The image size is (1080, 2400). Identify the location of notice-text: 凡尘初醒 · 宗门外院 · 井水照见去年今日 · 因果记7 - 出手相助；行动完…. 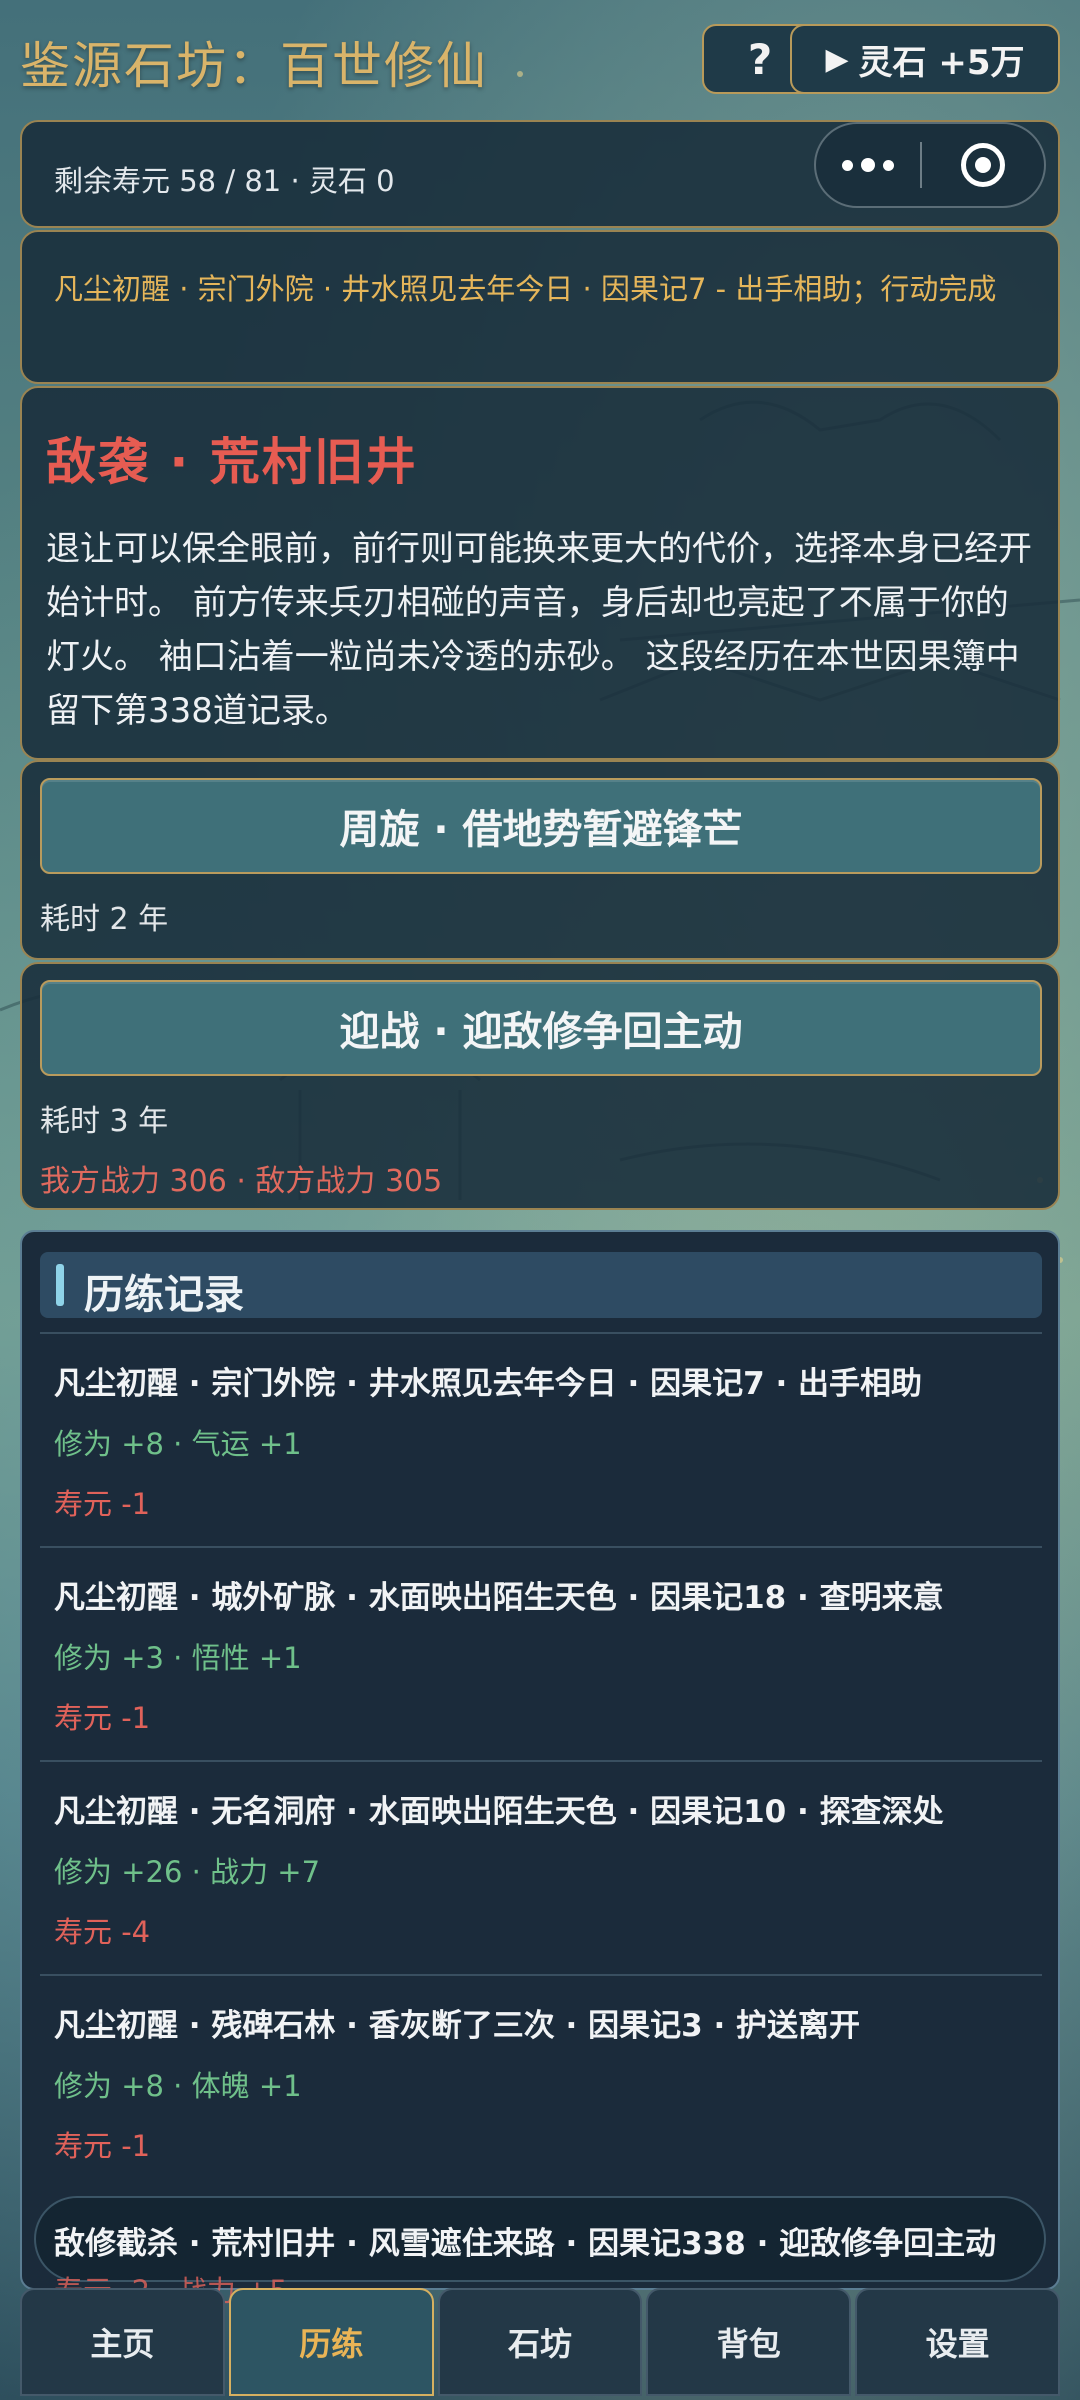
(525, 289).